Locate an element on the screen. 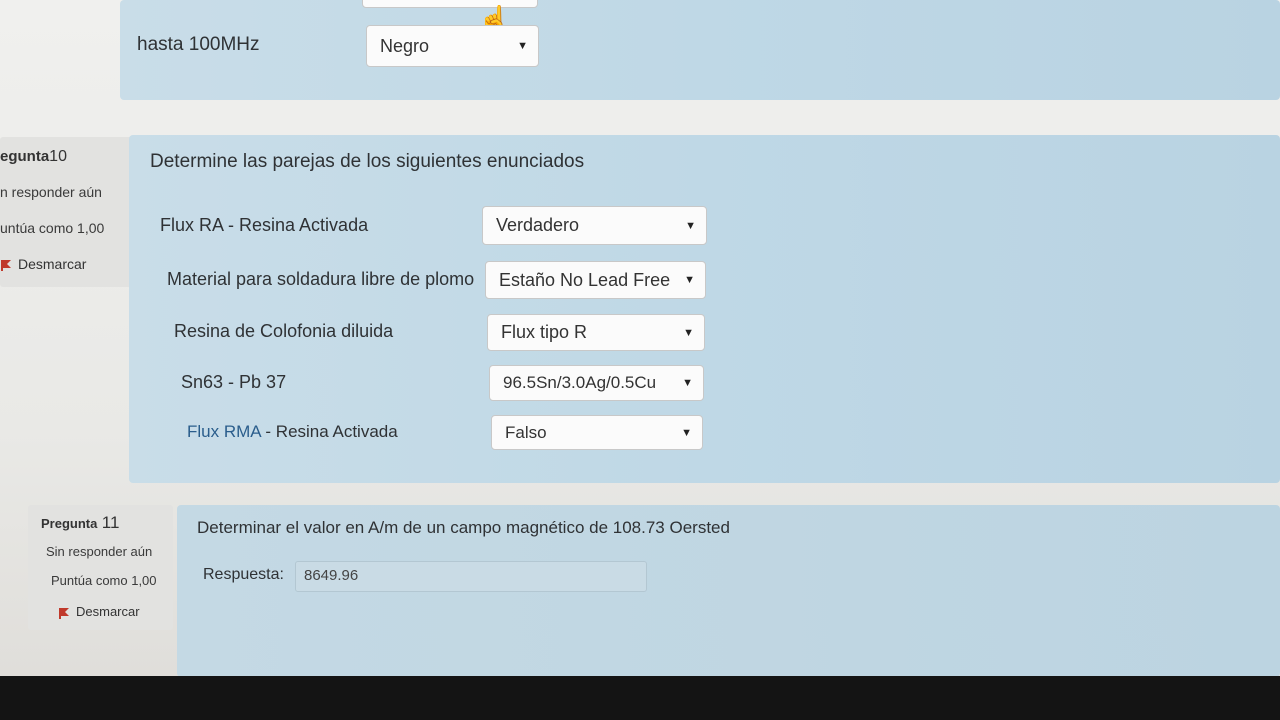 The width and height of the screenshot is (1280, 720). q11-info-title: Pregunta 11 is located at coordinates (80, 522).